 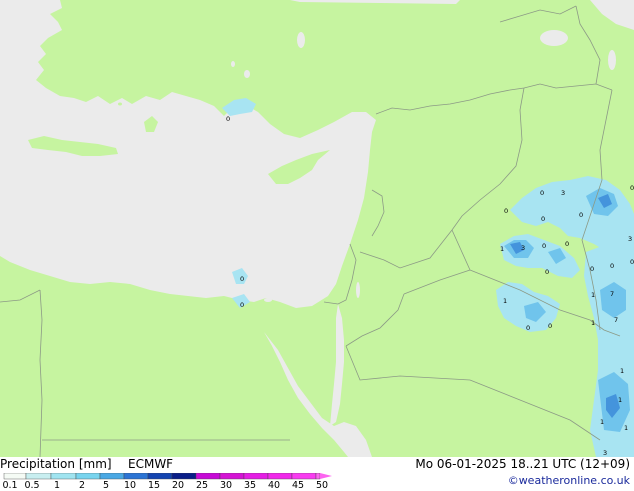 What do you see at coordinates (57, 485) in the screenshot?
I see `scale-tick-label: 1` at bounding box center [57, 485].